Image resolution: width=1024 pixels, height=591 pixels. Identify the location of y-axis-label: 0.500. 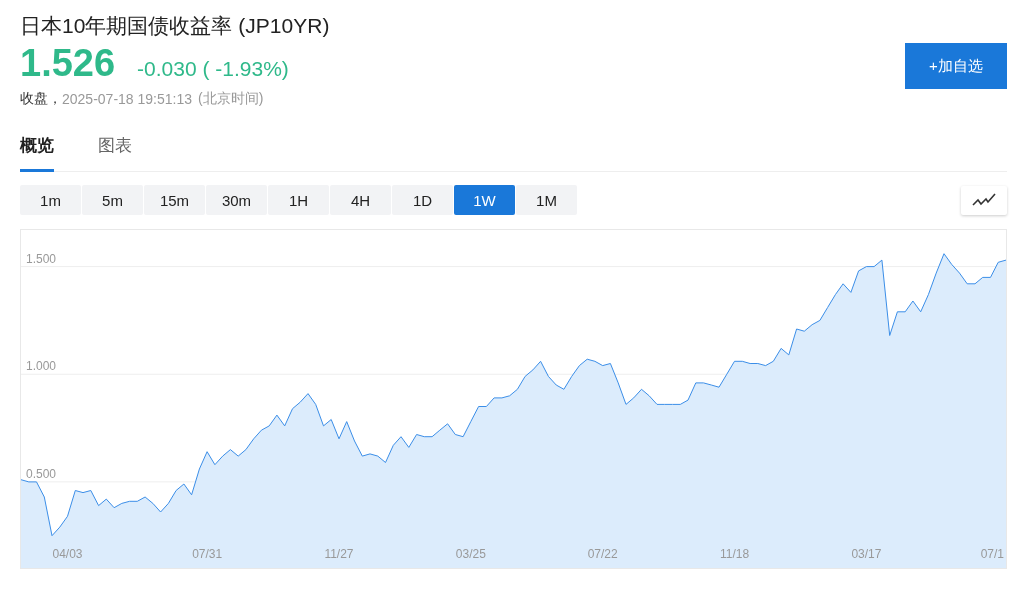
(41, 473).